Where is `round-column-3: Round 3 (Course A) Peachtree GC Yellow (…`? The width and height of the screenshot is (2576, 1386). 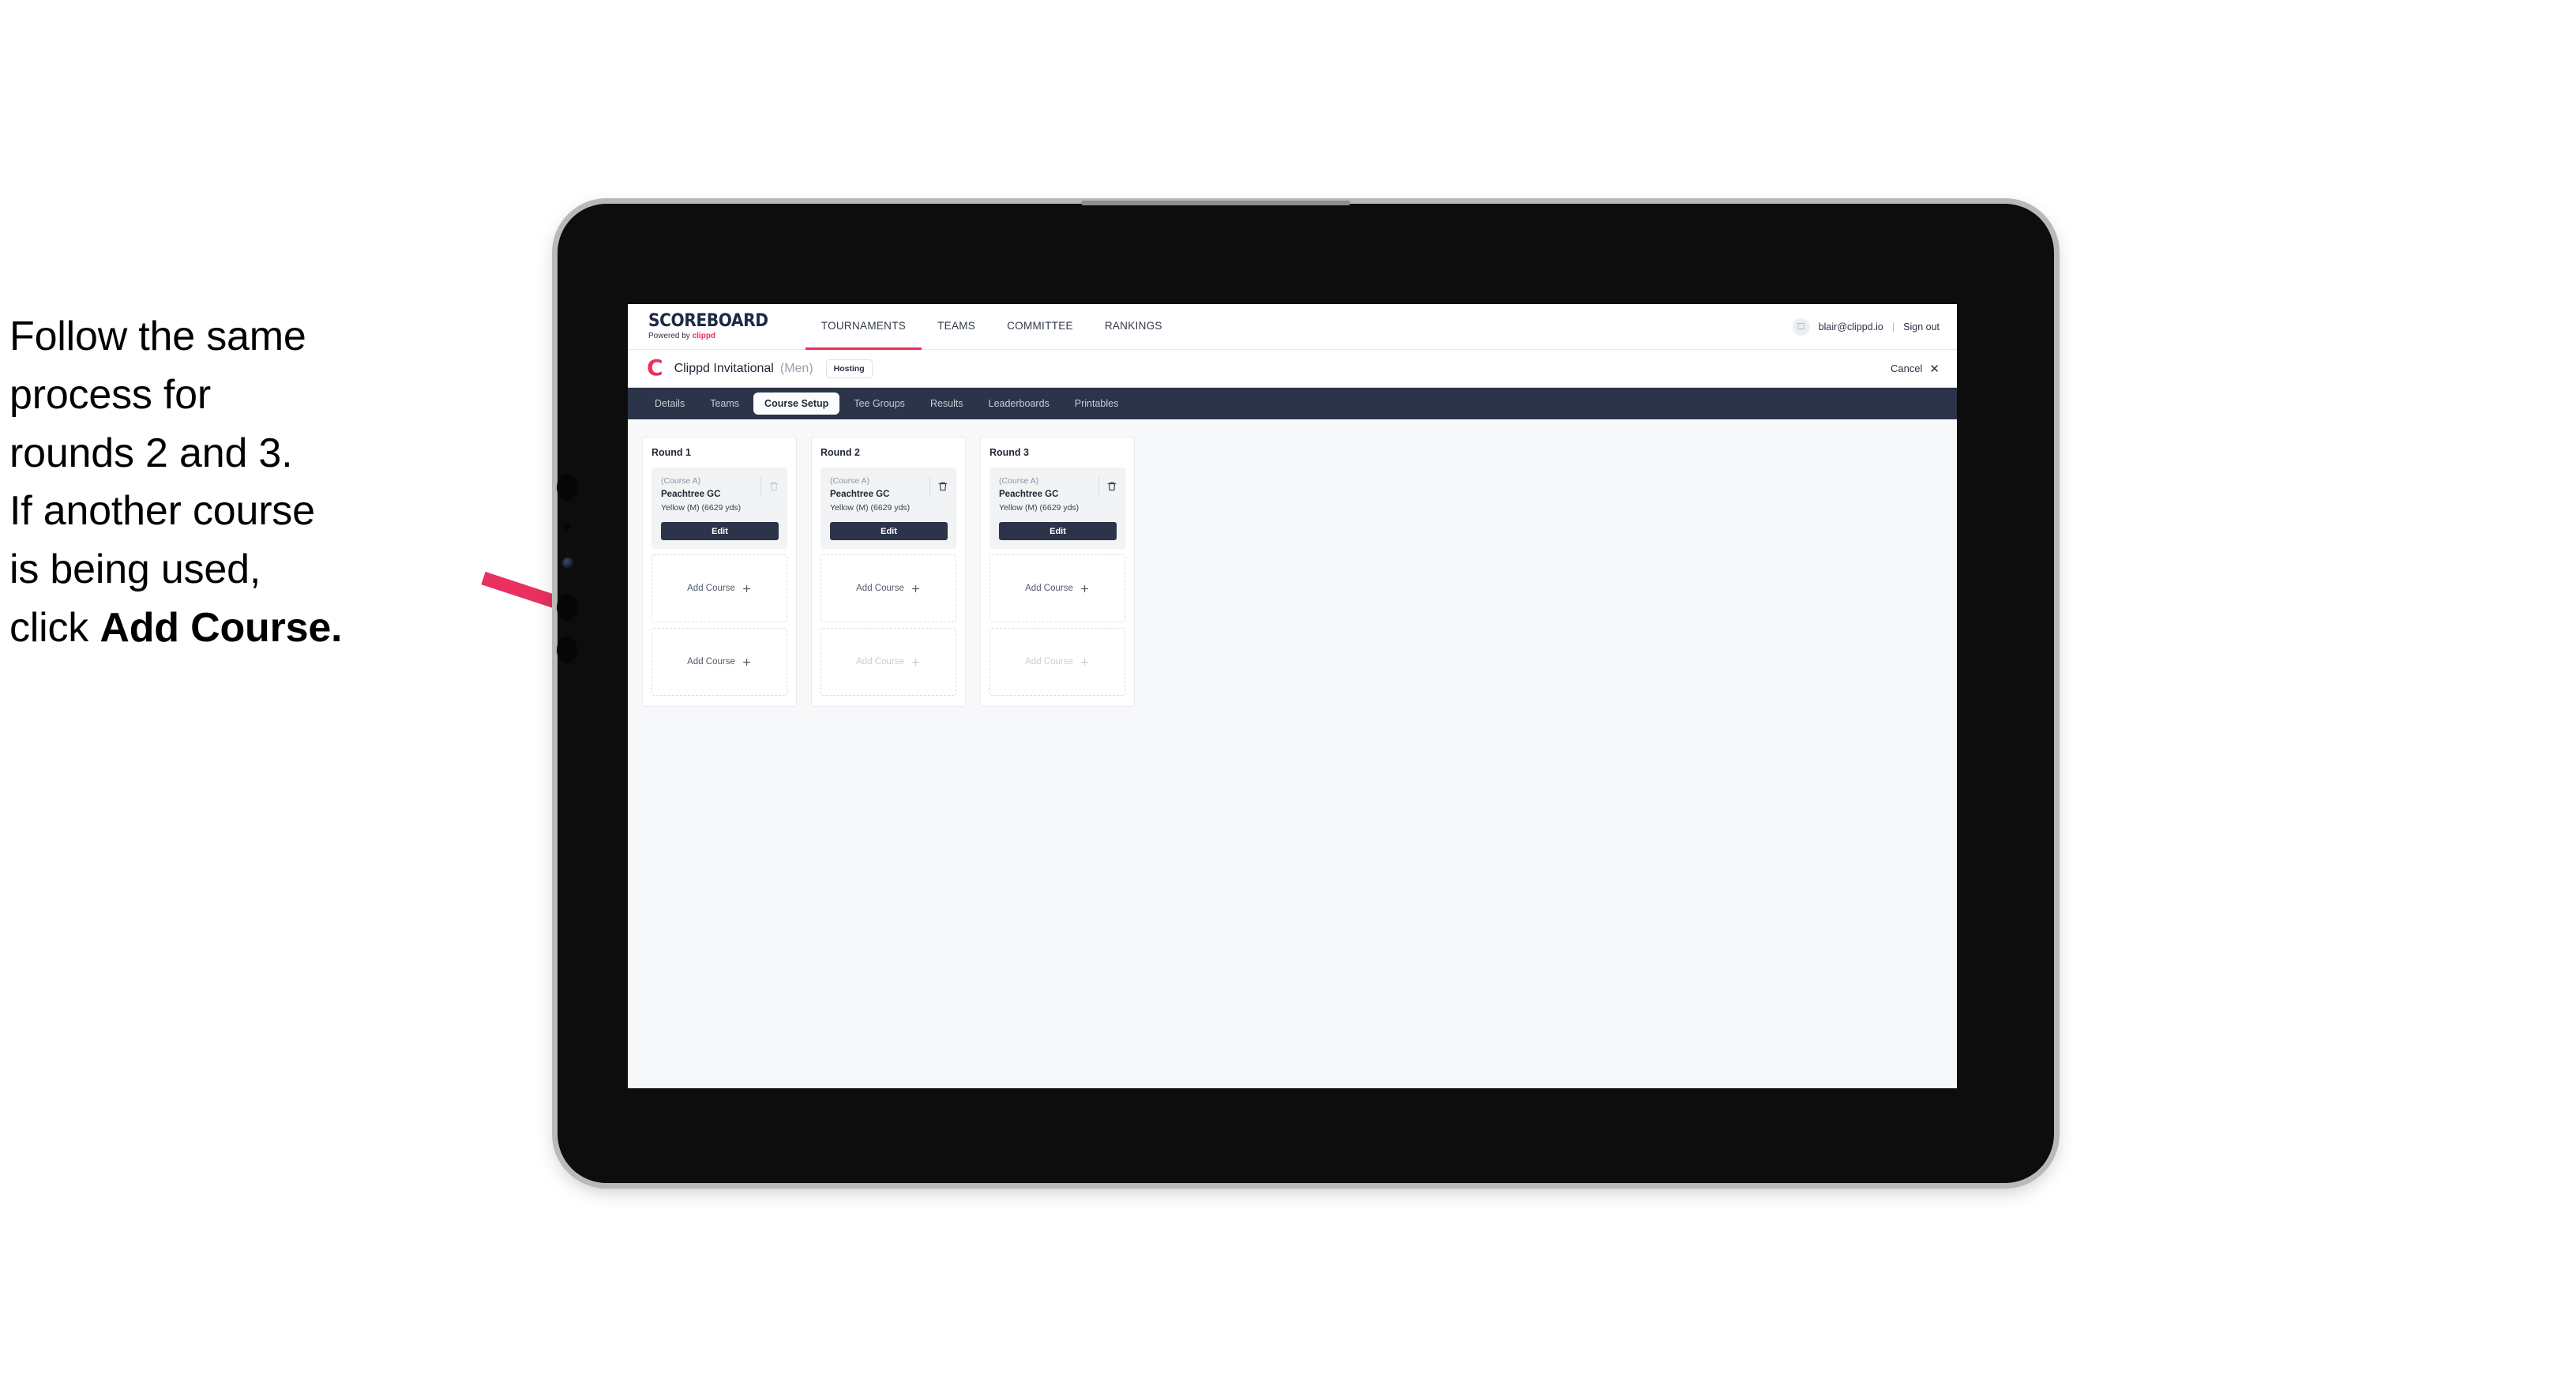
round-column-3: Round 3 (Course A) Peachtree GC Yellow (… is located at coordinates (1057, 572).